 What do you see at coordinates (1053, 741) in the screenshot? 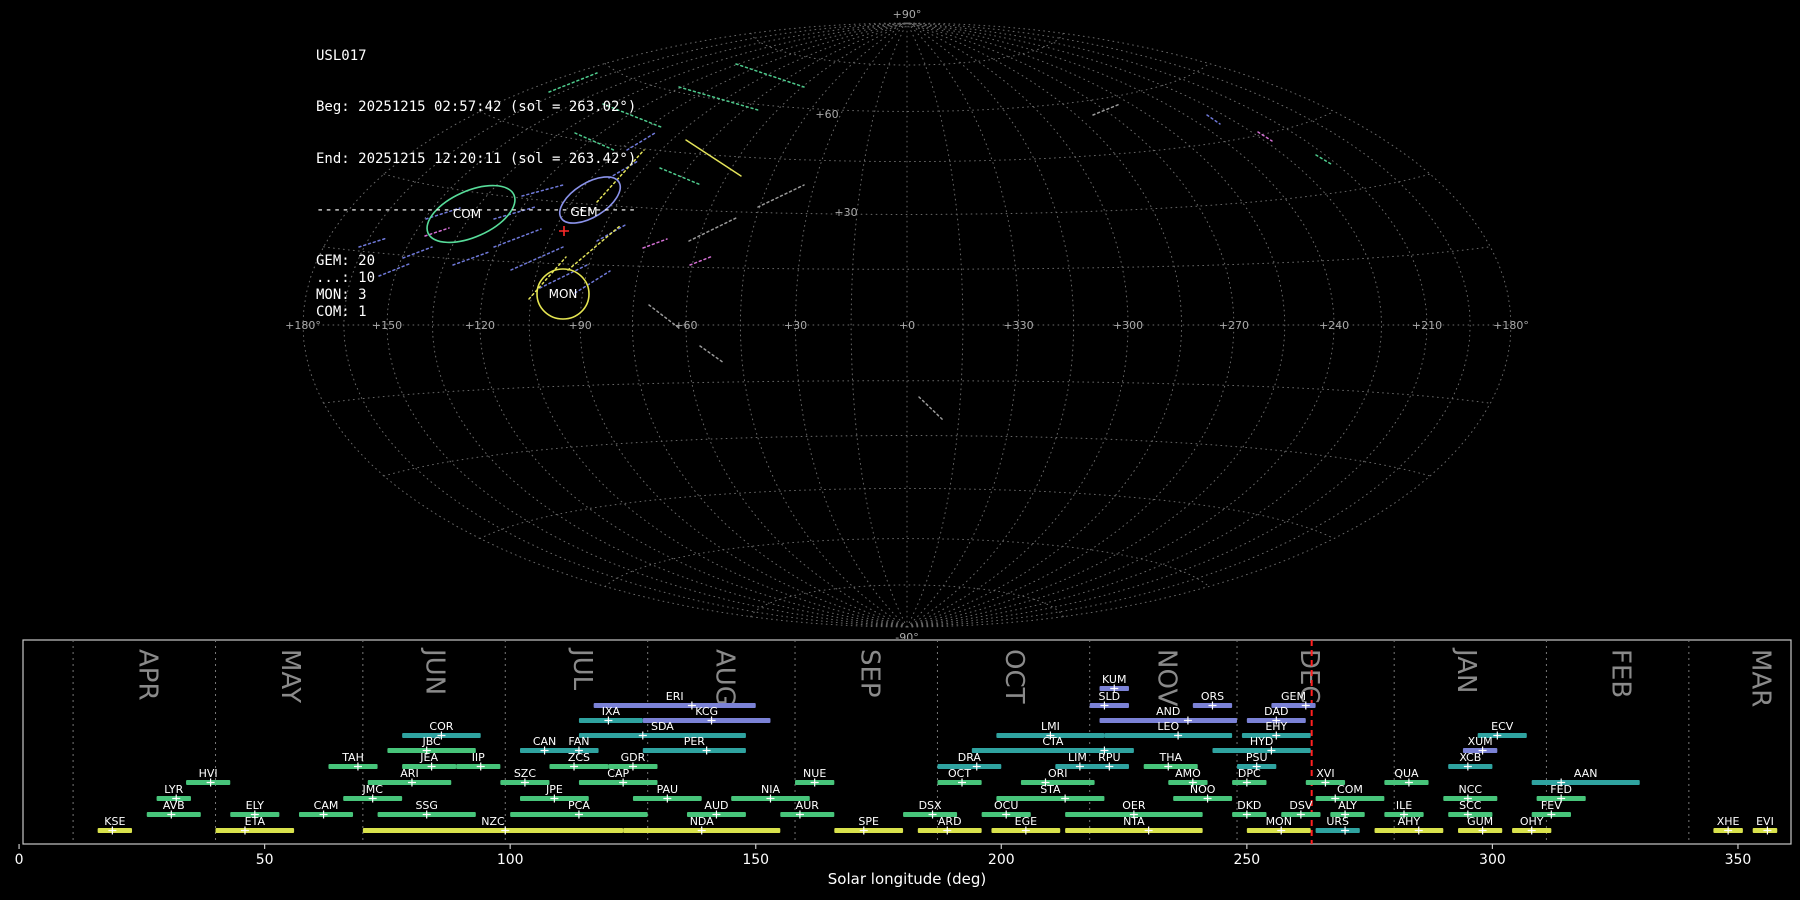
I see `shower-code-label-CTA: CTA` at bounding box center [1053, 741].